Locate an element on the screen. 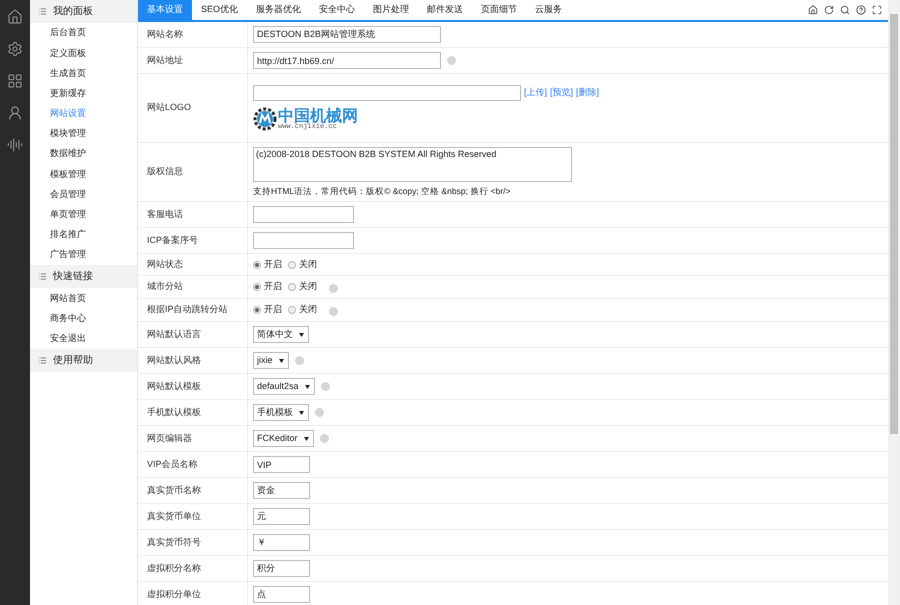 Image resolution: width=900 pixels, height=605 pixels. dropdown: default2sa is located at coordinates (284, 386).